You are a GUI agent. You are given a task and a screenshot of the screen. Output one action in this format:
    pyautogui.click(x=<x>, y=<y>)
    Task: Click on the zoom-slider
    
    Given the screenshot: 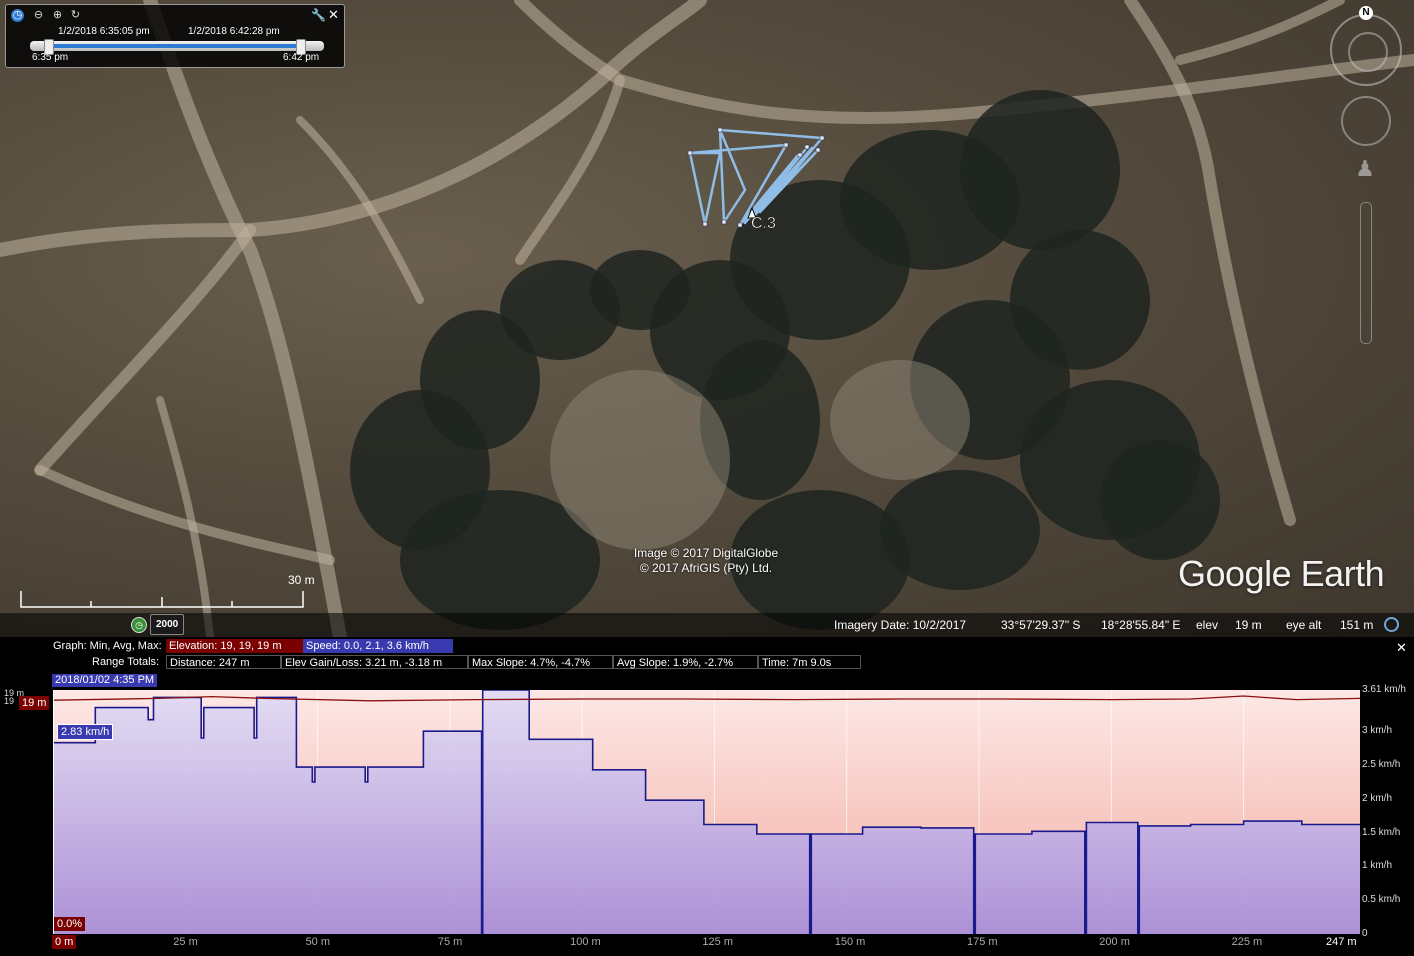 What is the action you would take?
    pyautogui.click(x=1366, y=273)
    